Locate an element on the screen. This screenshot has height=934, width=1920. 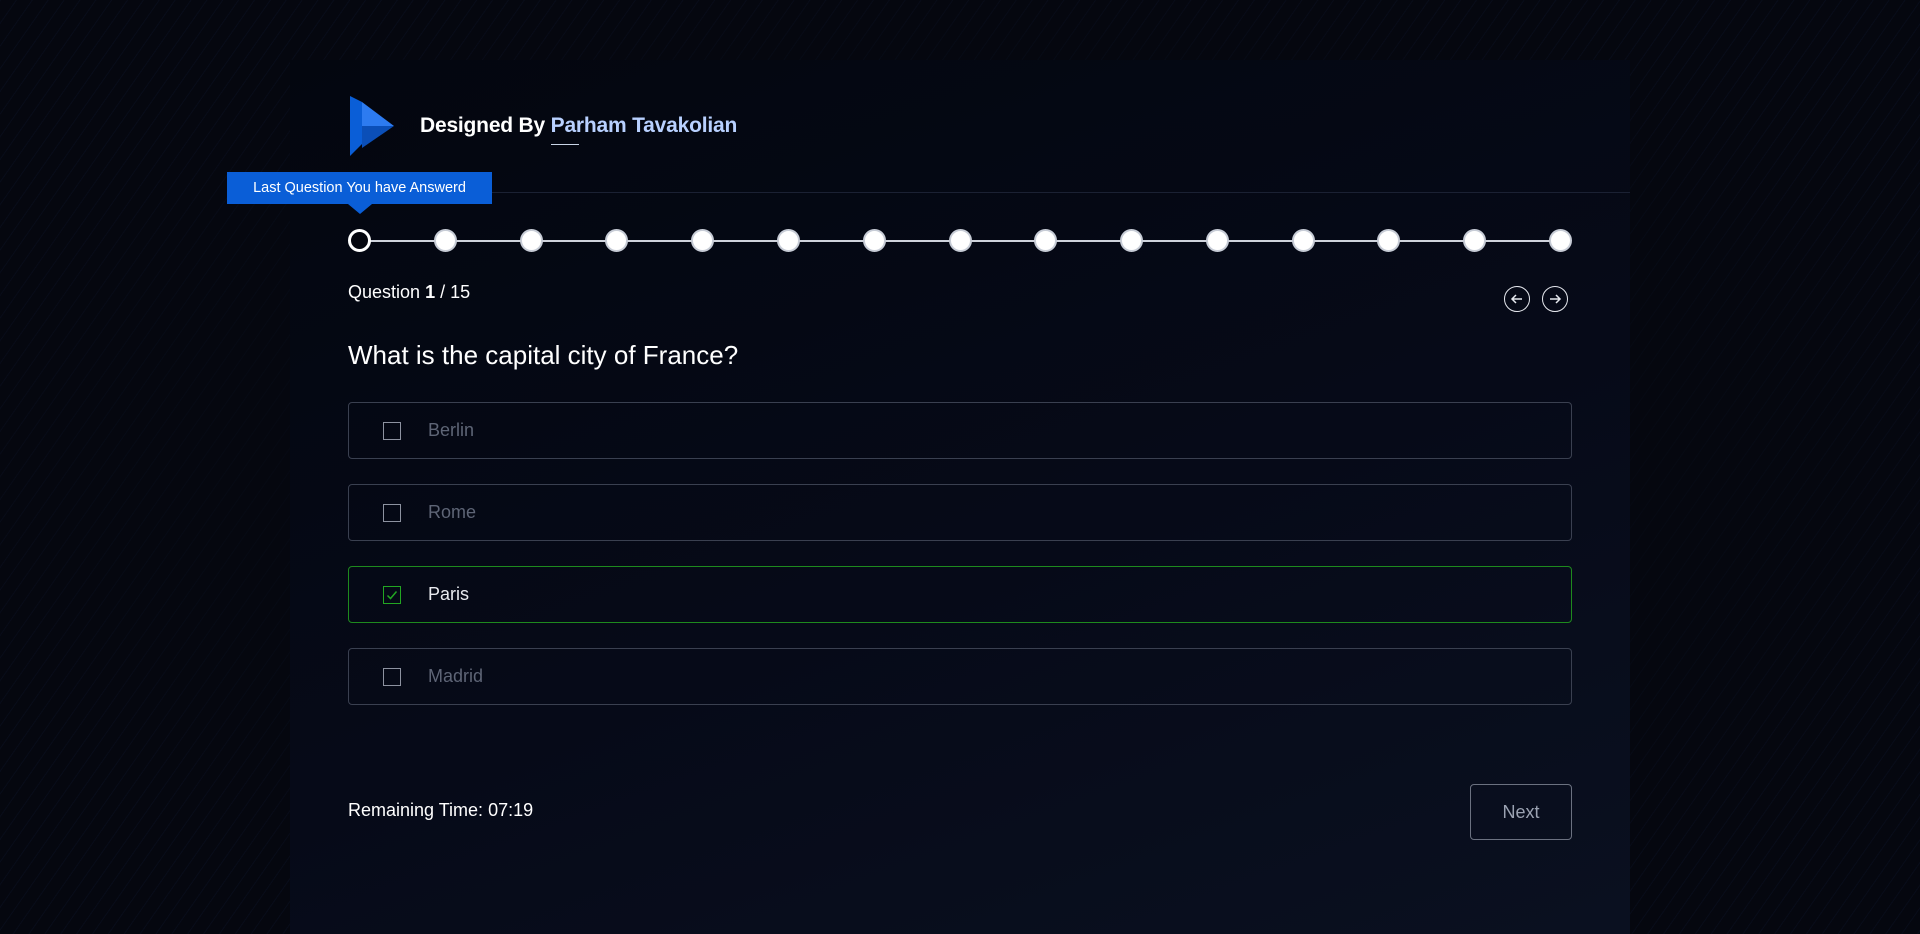
brand-prefix: Designed By is located at coordinates (482, 125).